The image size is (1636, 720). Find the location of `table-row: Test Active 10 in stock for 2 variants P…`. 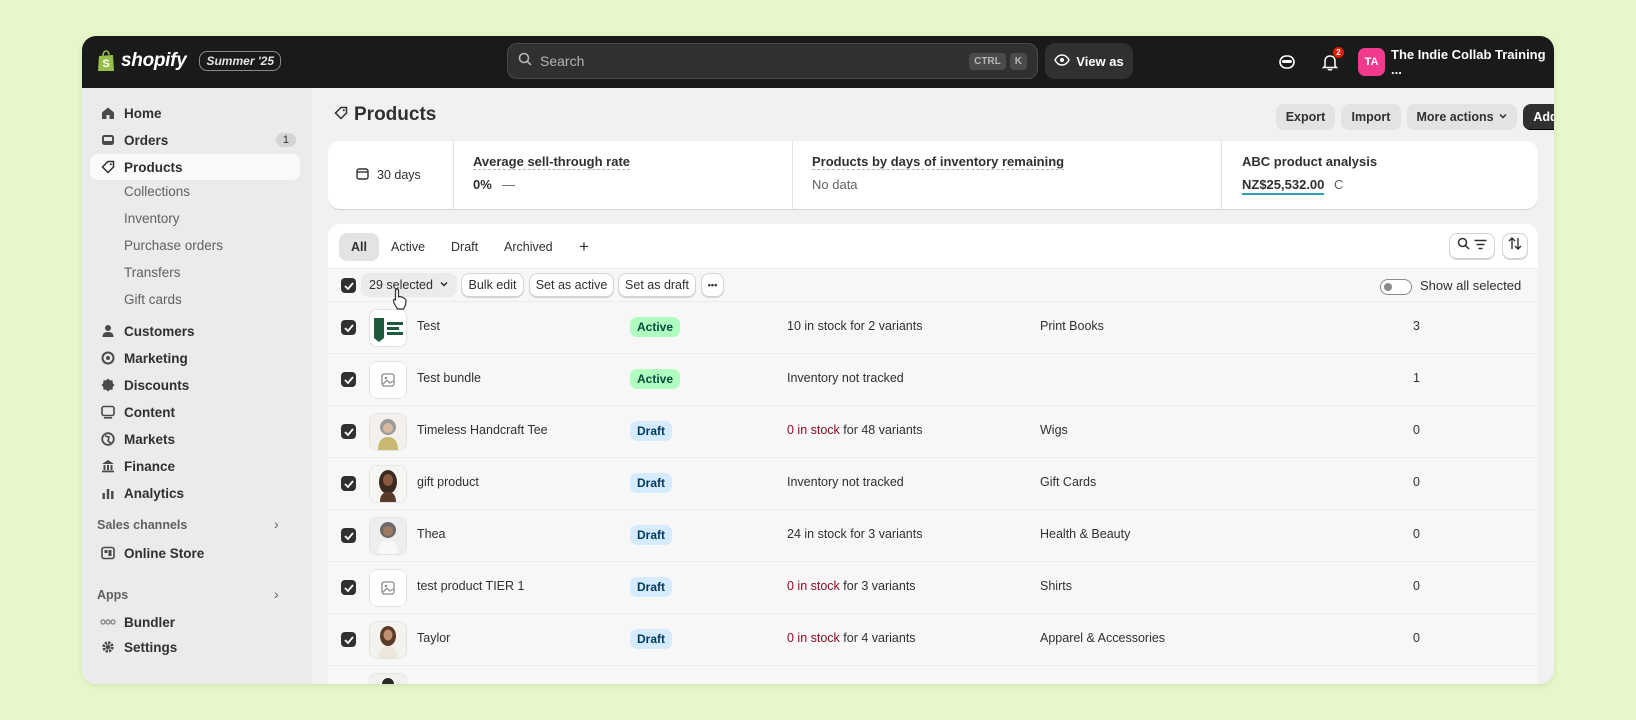

table-row: Test Active 10 in stock for 2 variants P… is located at coordinates (933, 328).